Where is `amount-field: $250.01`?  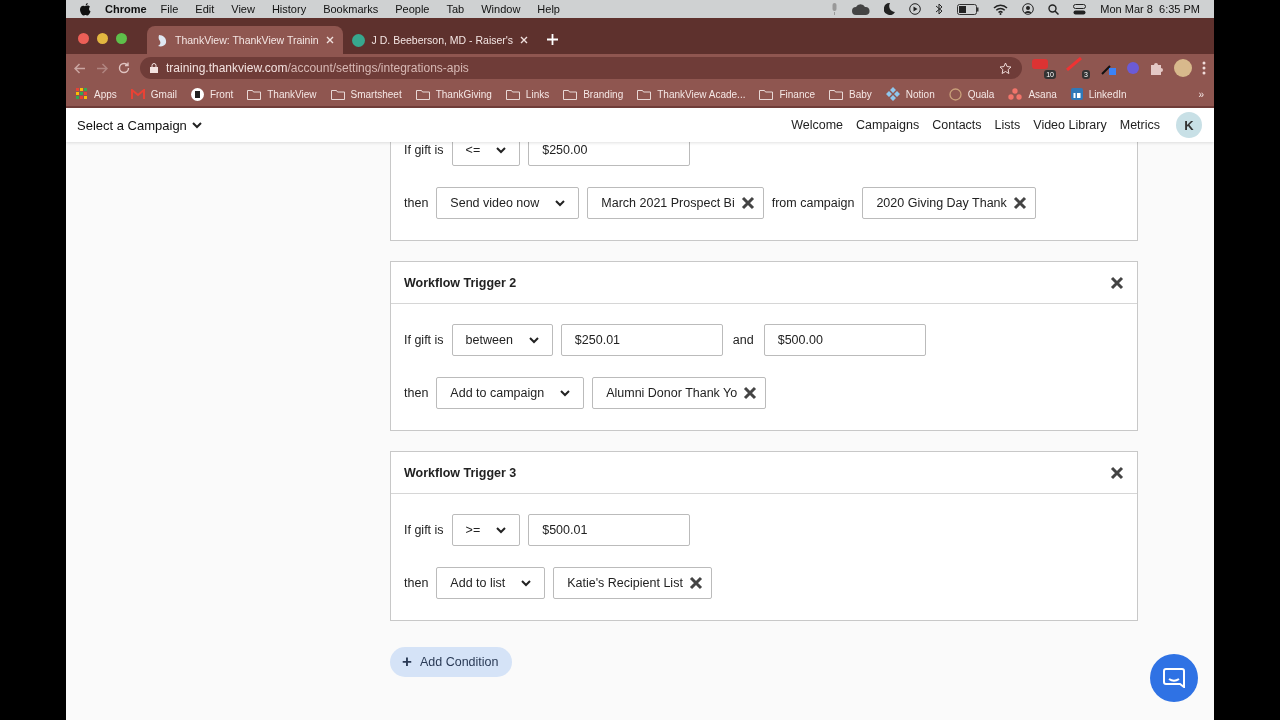
amount-field: $250.01 is located at coordinates (641, 340).